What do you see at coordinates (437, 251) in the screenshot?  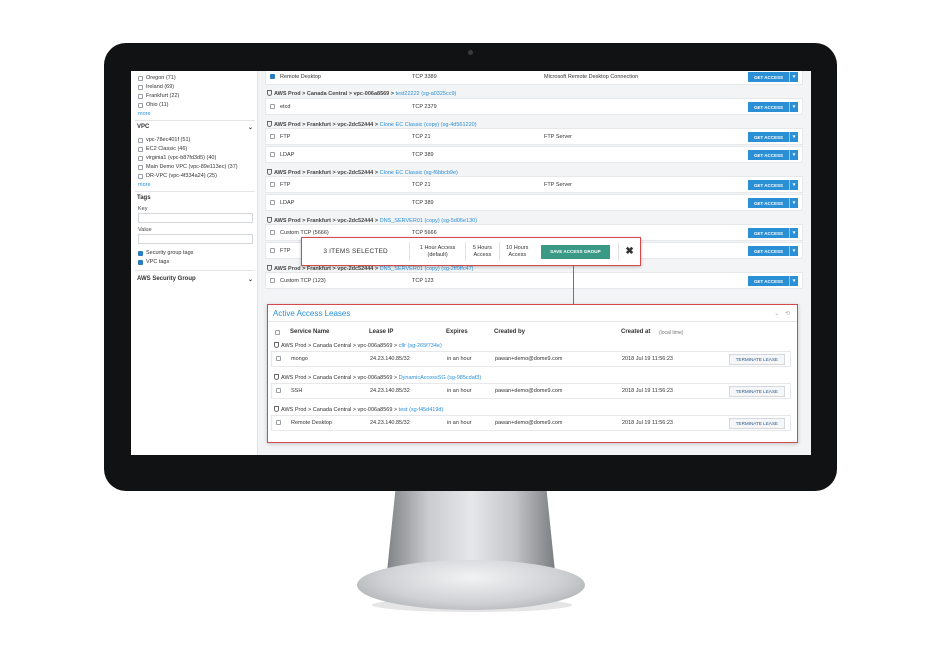 I see `one-hour-access-option: 1 Hour Access (default)` at bounding box center [437, 251].